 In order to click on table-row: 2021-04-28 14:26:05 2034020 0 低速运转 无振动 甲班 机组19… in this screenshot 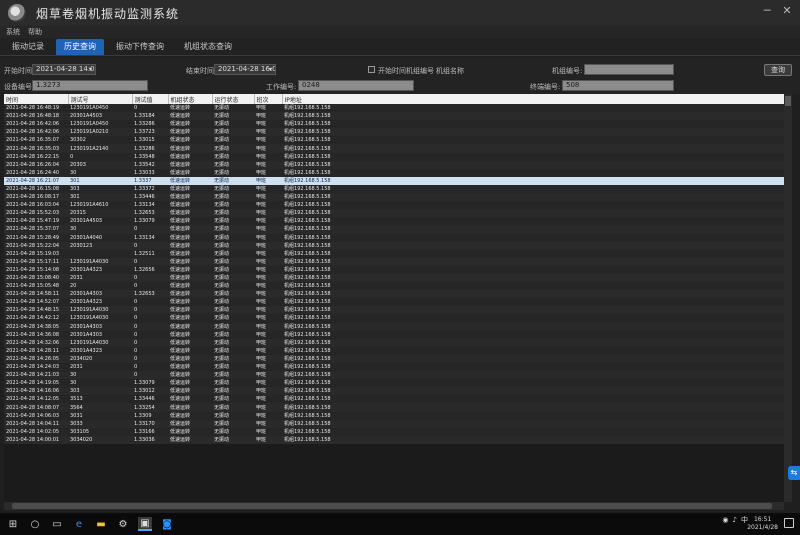, I will do `click(394, 358)`.